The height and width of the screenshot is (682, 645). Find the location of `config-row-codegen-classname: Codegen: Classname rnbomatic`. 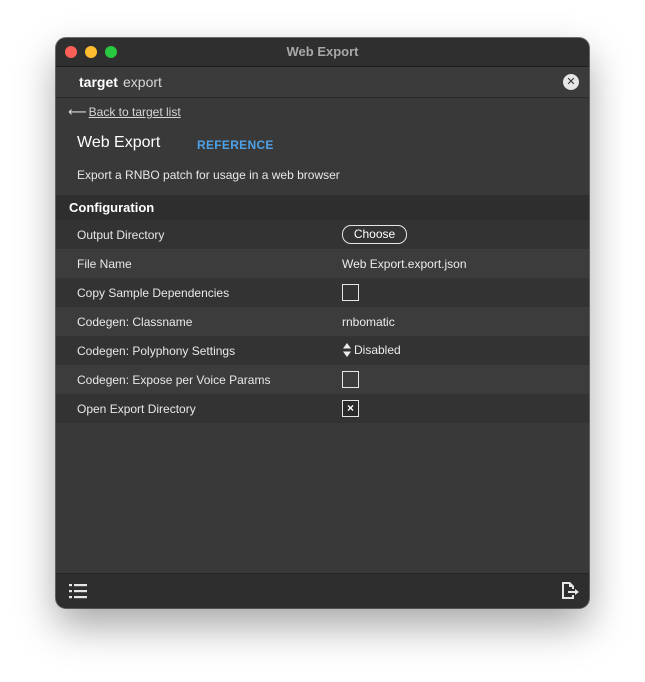

config-row-codegen-classname: Codegen: Classname rnbomatic is located at coordinates (322, 321).